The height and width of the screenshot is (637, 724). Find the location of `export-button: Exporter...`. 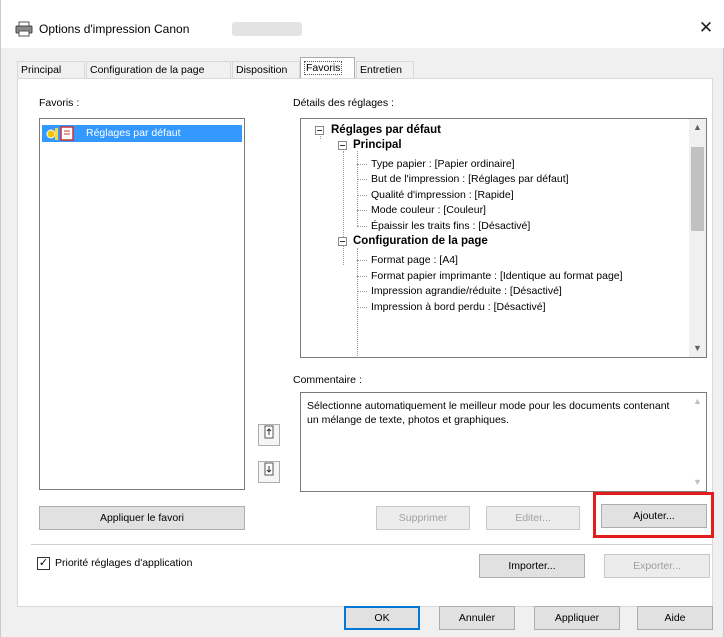

export-button: Exporter... is located at coordinates (657, 566).